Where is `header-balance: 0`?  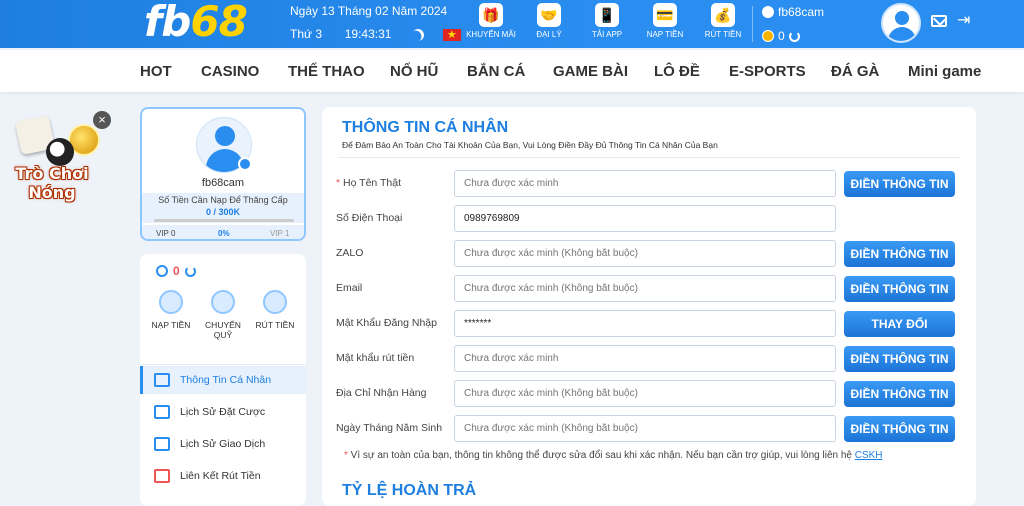 header-balance: 0 is located at coordinates (781, 36).